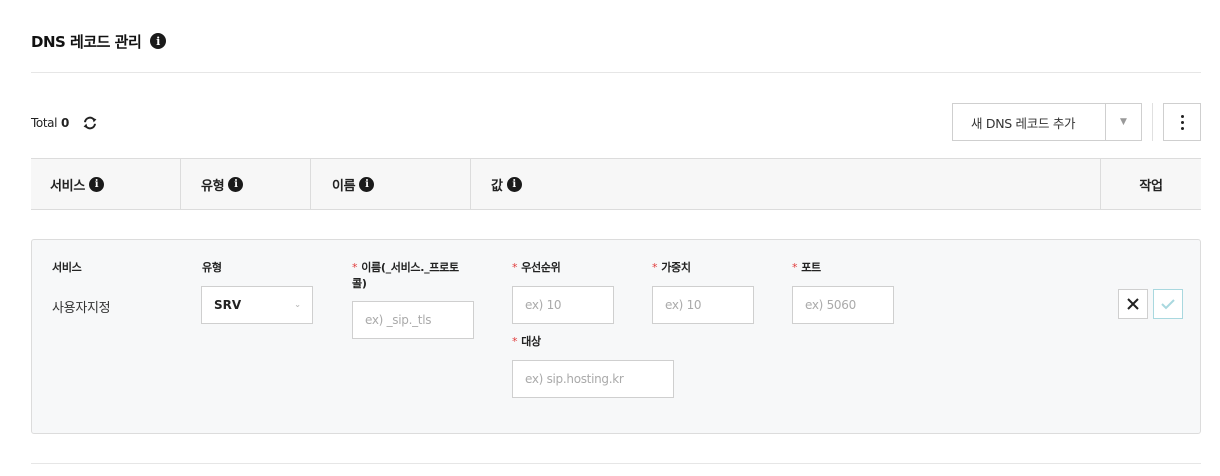 Image resolution: width=1220 pixels, height=476 pixels. I want to click on name-label: * 이름(_서비스._프로토콜), so click(412, 276).